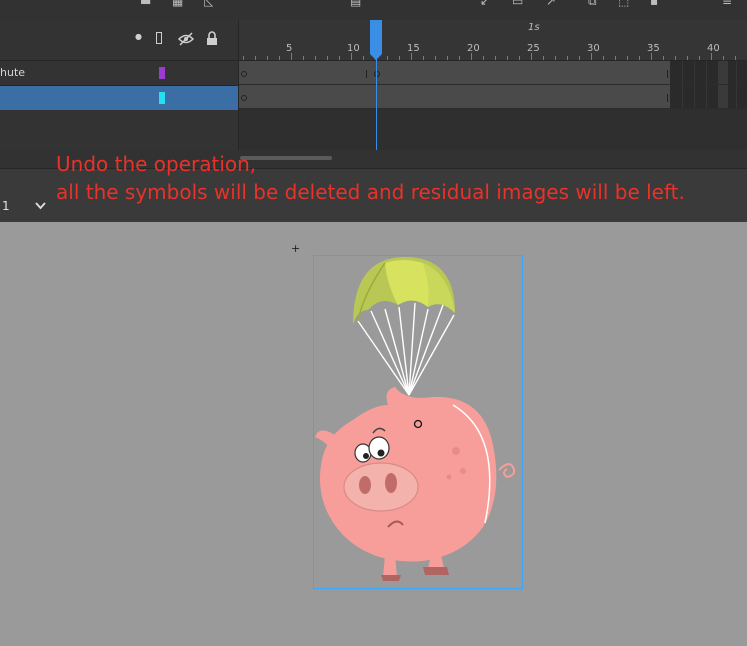  I want to click on top-toolbar: ▬ ▦ ◺ ▤ ↙ ▭ ↗ ⧉ ⬚ ▪ ≡, so click(373, 10).